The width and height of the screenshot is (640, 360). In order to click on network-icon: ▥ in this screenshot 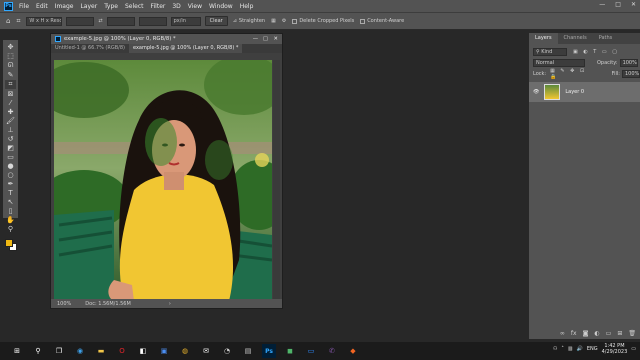, I will do `click(570, 349)`.